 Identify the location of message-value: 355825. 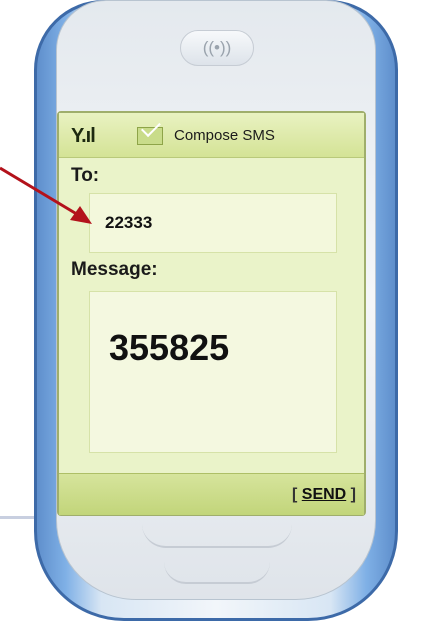
(169, 347).